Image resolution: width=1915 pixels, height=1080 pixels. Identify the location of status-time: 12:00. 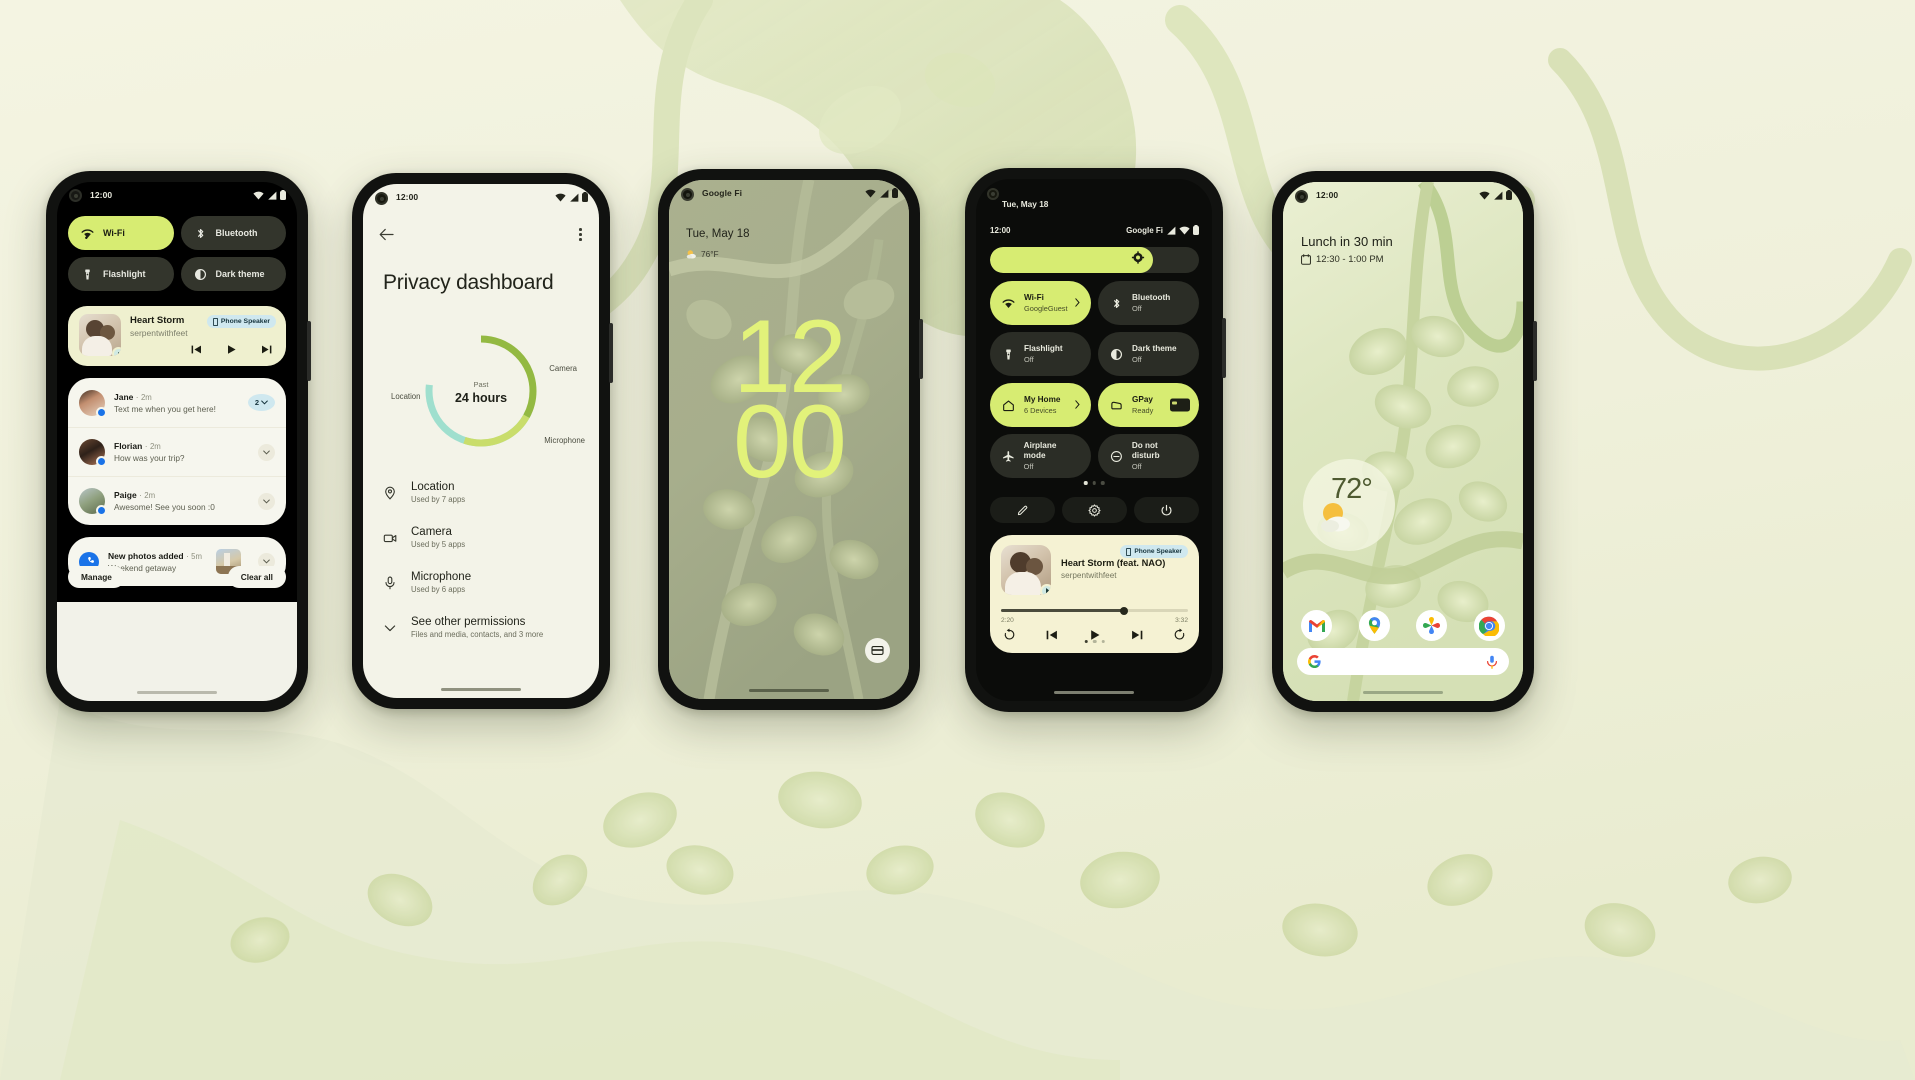
(1327, 195).